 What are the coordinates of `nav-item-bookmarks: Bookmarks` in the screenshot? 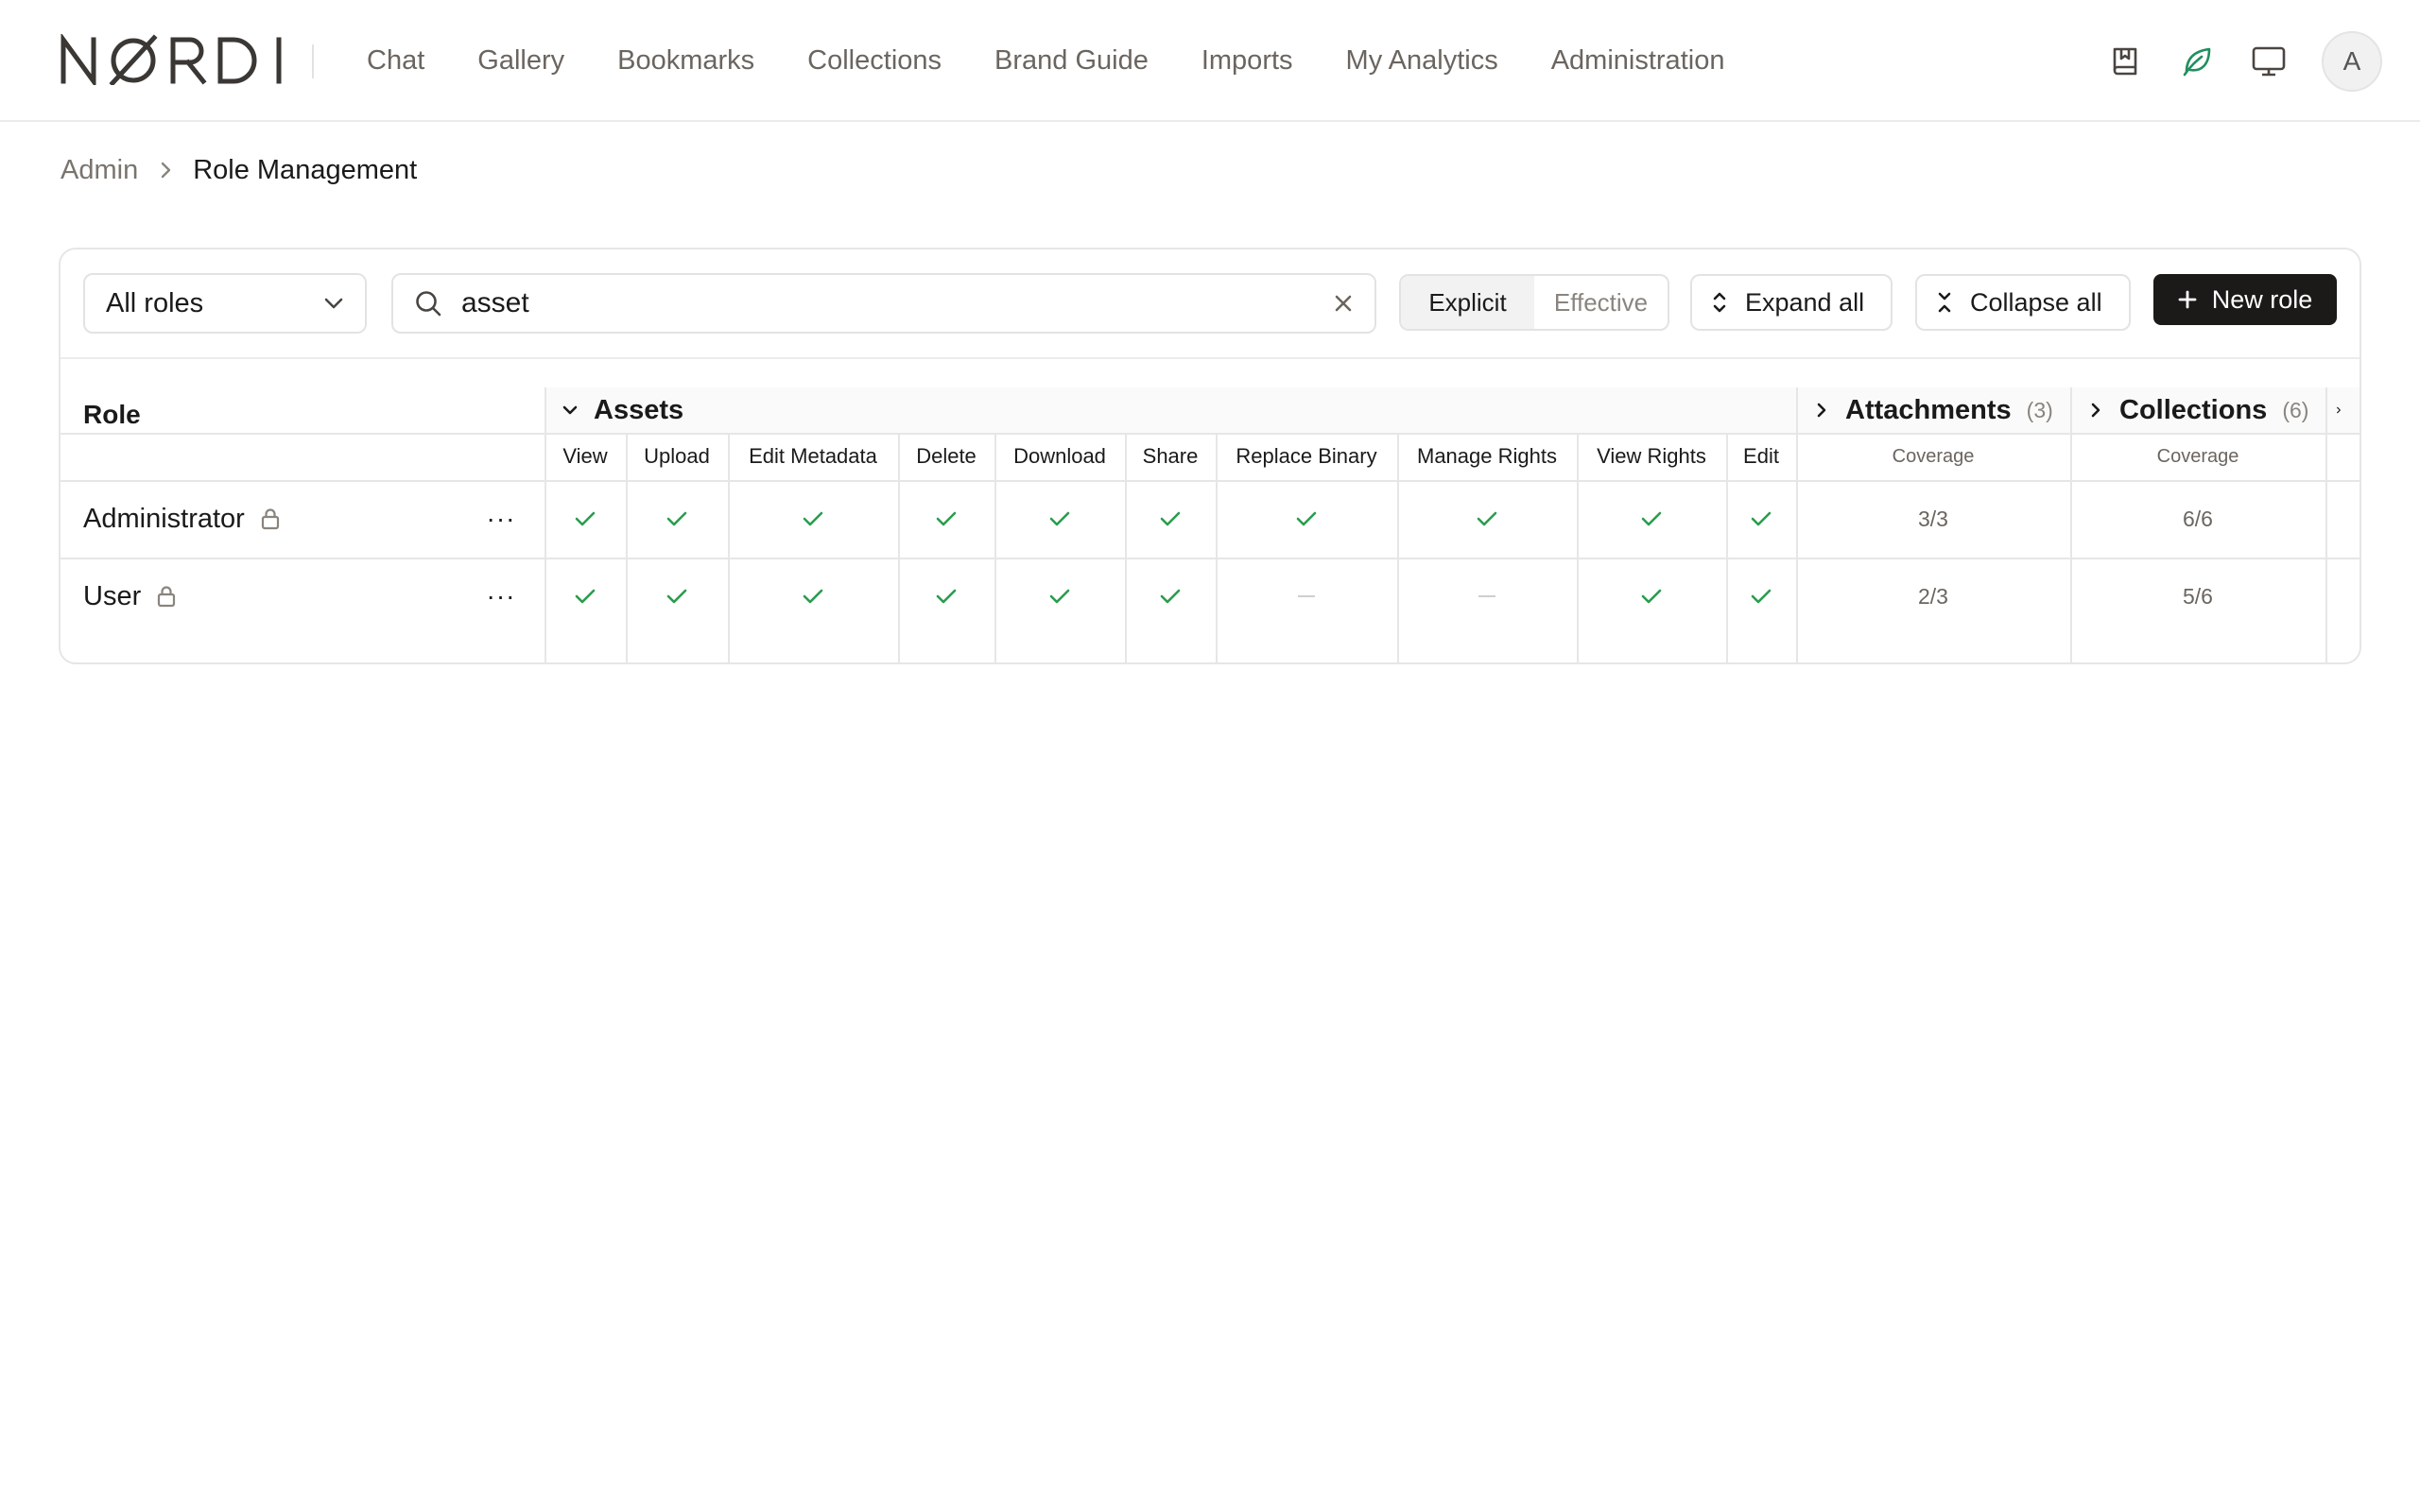 It's located at (685, 61).